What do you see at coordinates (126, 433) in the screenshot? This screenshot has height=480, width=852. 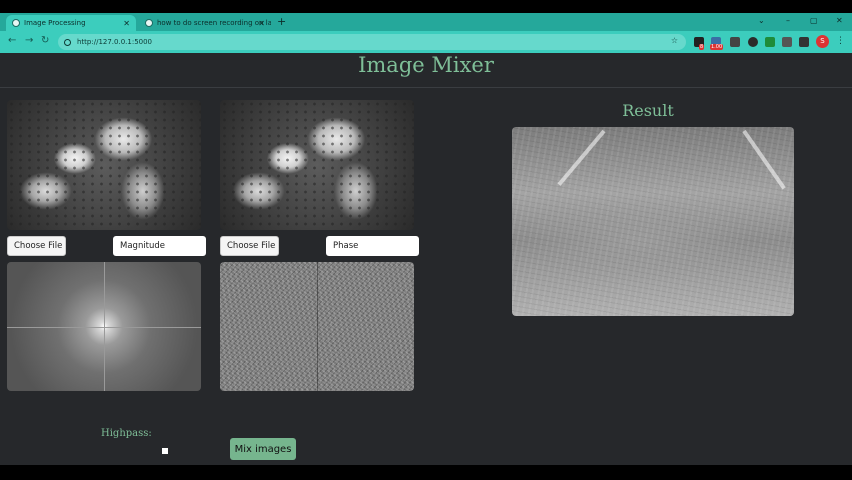 I see `highpass-label: Highpass:` at bounding box center [126, 433].